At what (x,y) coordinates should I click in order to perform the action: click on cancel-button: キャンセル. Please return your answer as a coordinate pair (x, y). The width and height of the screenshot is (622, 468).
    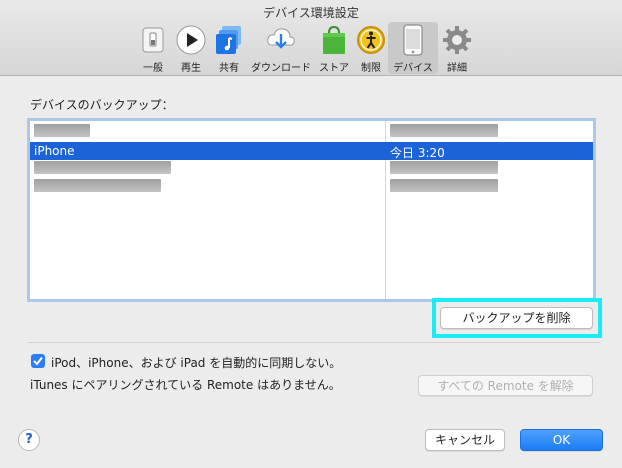
    Looking at the image, I should click on (465, 440).